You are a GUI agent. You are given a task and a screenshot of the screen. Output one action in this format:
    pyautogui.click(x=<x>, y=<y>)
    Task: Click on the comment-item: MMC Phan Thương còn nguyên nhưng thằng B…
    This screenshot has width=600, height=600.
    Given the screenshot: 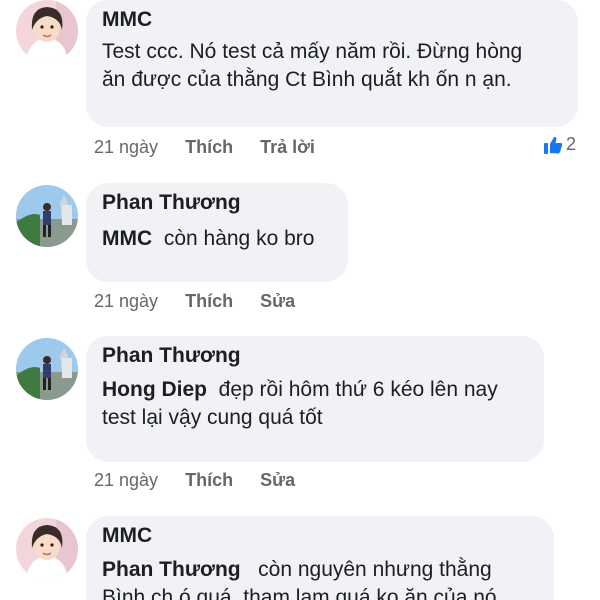 What is the action you would take?
    pyautogui.click(x=300, y=558)
    